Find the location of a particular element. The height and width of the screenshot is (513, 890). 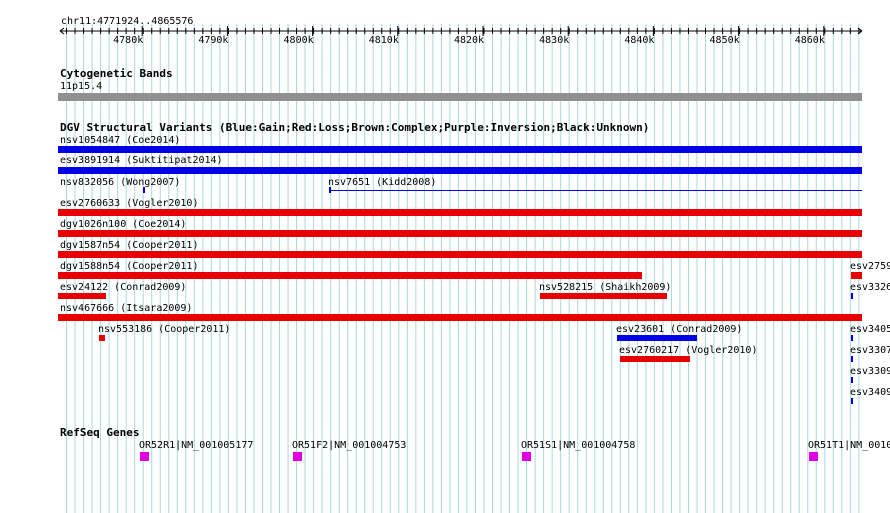

variant-bar-esv2759 is located at coordinates (856, 275).